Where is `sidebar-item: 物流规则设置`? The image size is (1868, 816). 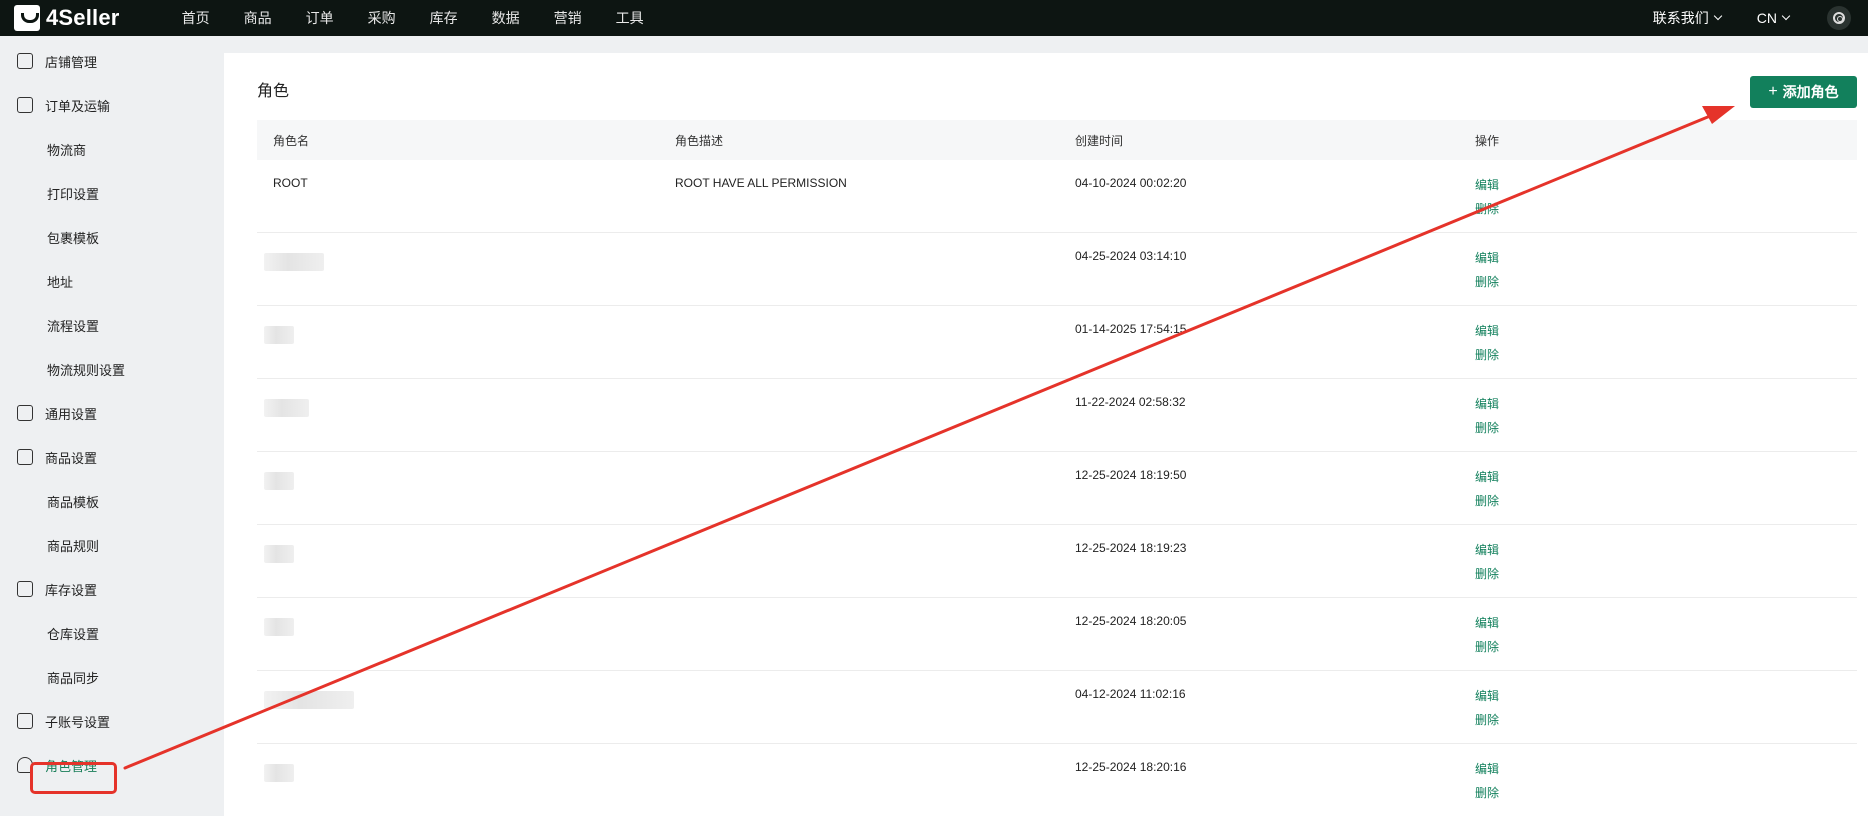 sidebar-item: 物流规则设置 is located at coordinates (112, 369).